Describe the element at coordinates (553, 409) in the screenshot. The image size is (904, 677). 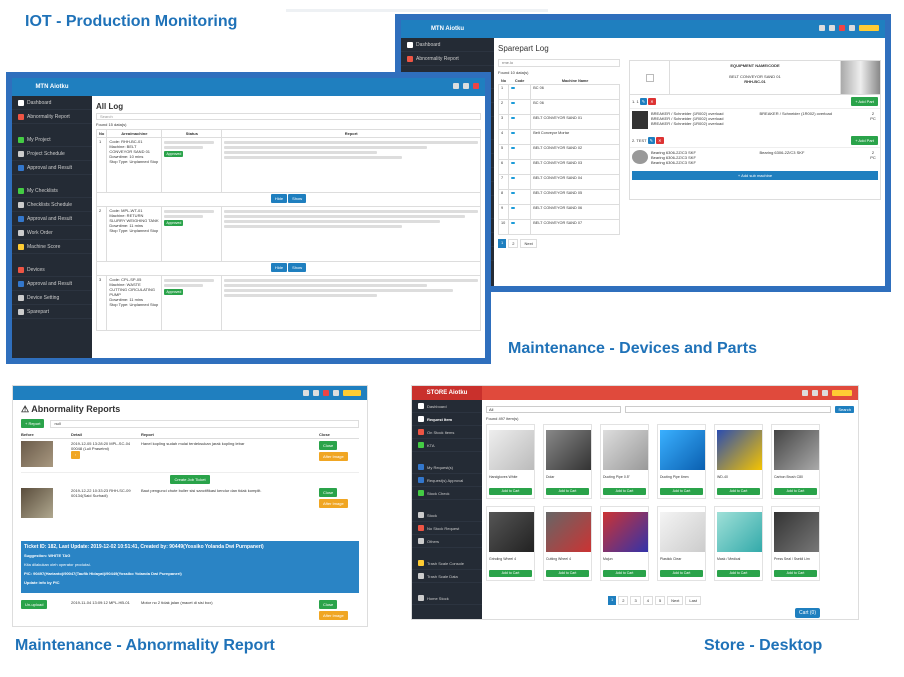
I see `category-select: All` at that location.